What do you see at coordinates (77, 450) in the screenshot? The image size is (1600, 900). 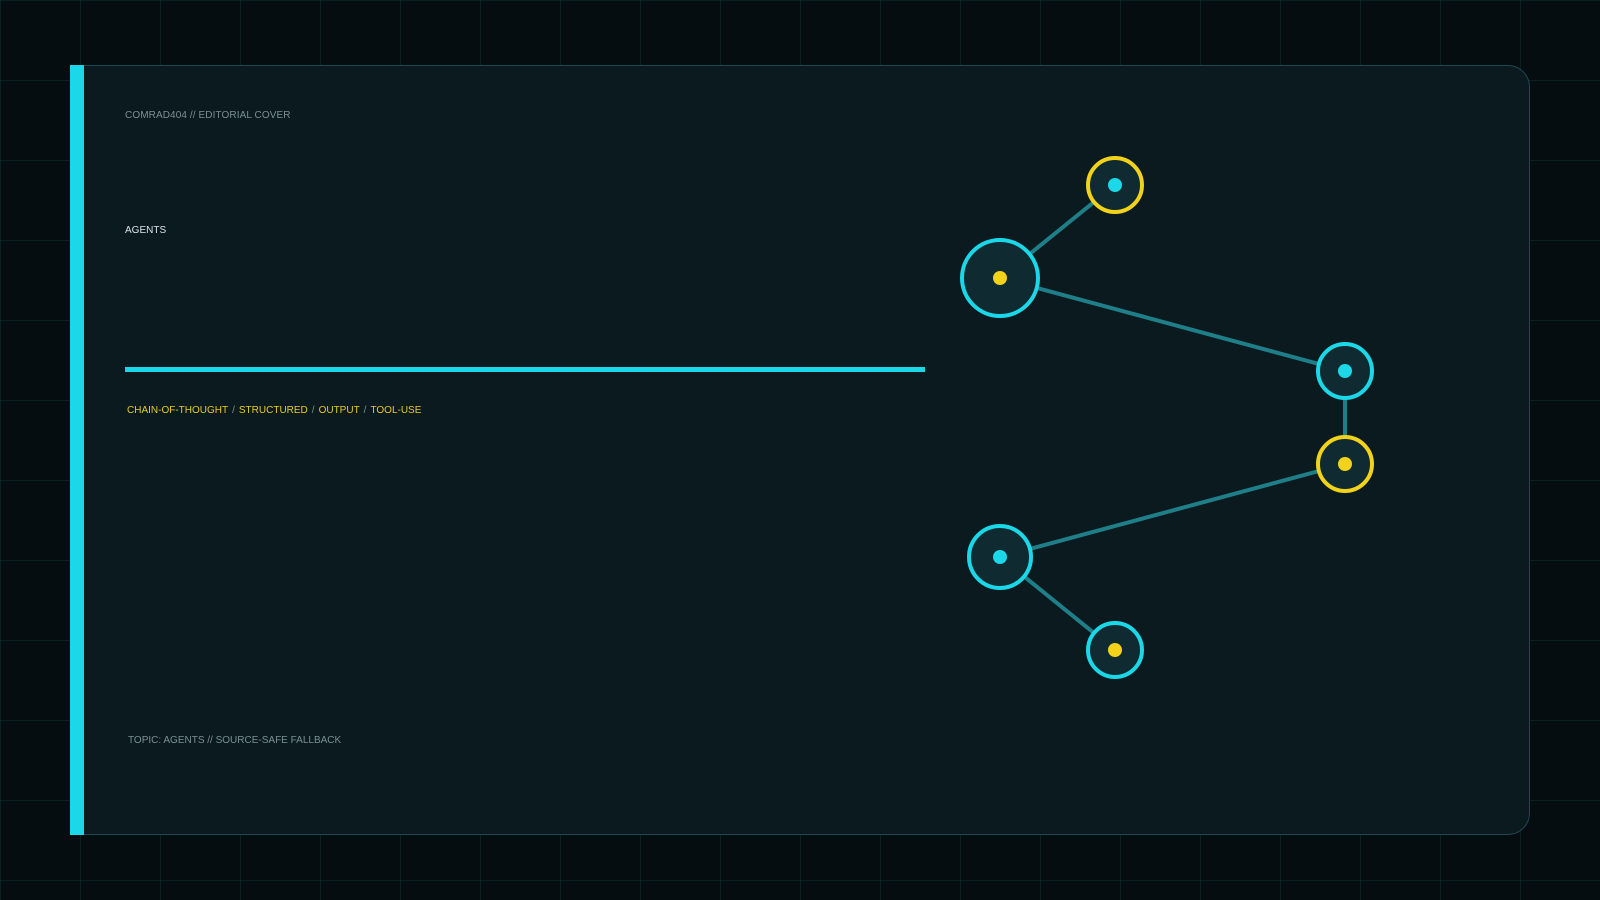 I see `accent-bar` at bounding box center [77, 450].